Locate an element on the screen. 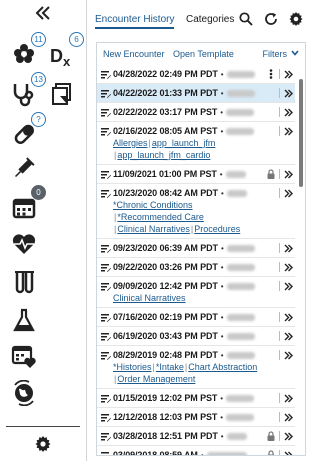 This screenshot has height=461, width=320. collapse-icon is located at coordinates (43, 13).